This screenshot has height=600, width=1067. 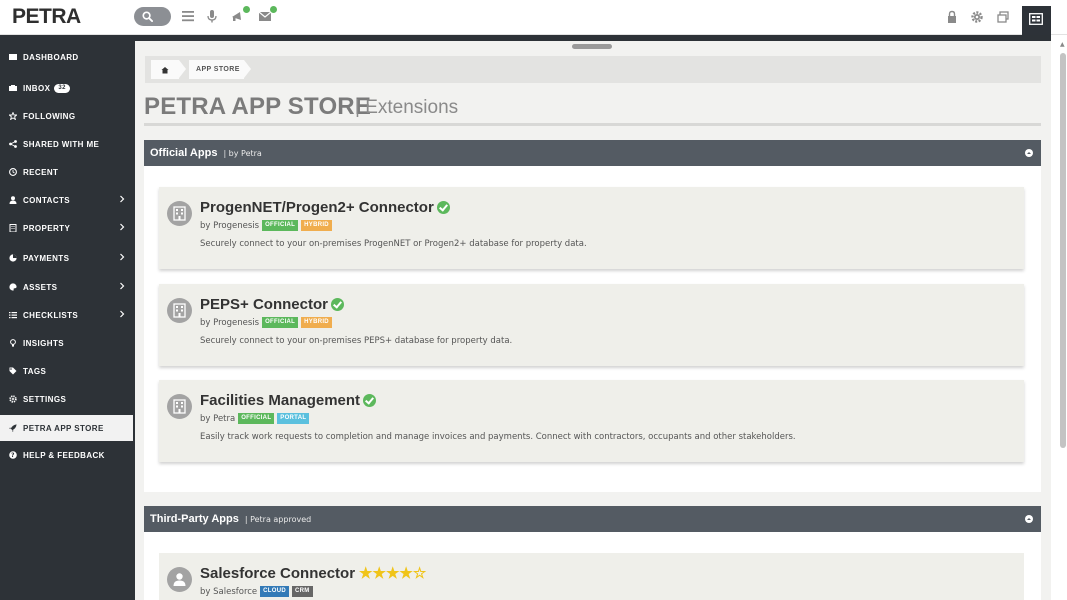 I want to click on sidebar-item-contacts: CONTACTS, so click(x=66, y=200).